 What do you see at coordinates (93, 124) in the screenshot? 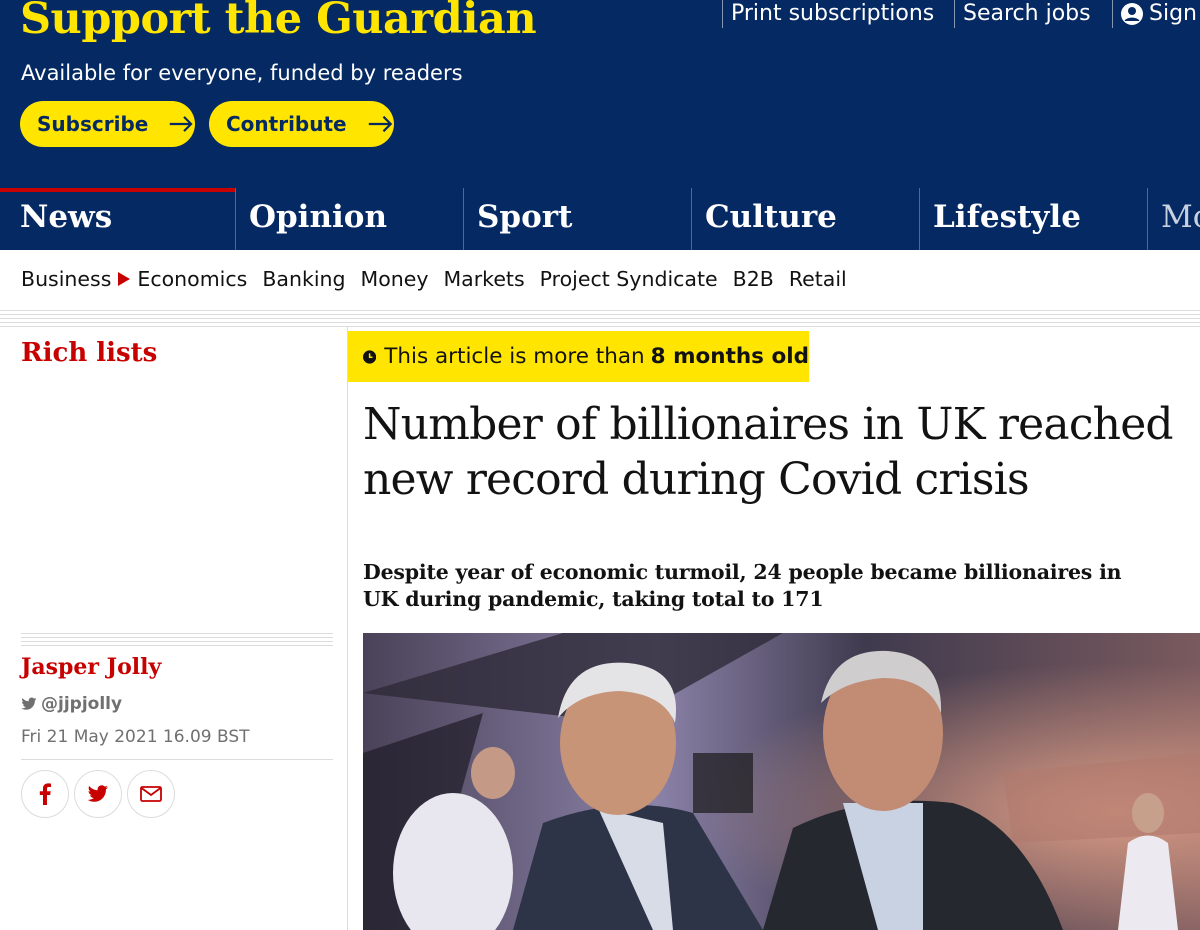
I see `subscribe-label: Subscribe` at bounding box center [93, 124].